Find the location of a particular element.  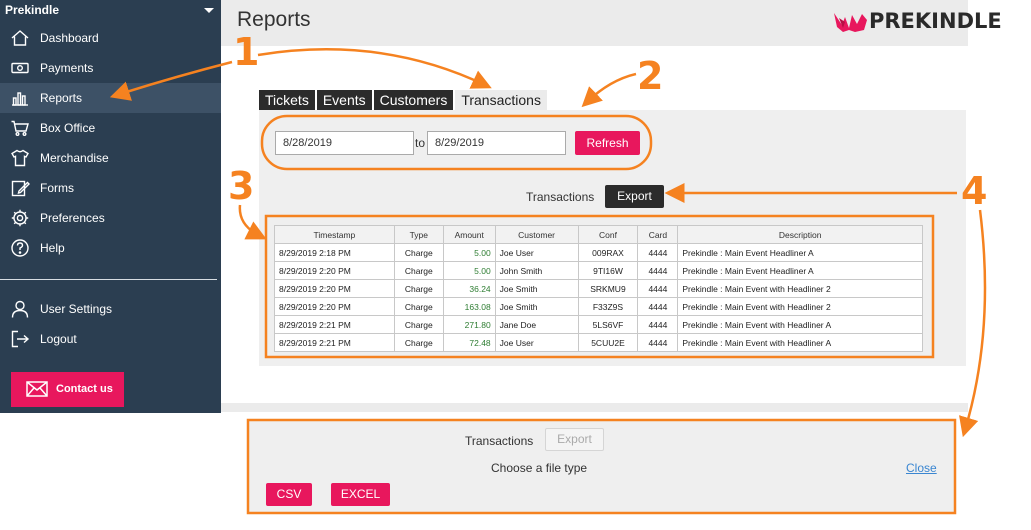

choose-file-type-label: Choose a file type is located at coordinates (539, 468).